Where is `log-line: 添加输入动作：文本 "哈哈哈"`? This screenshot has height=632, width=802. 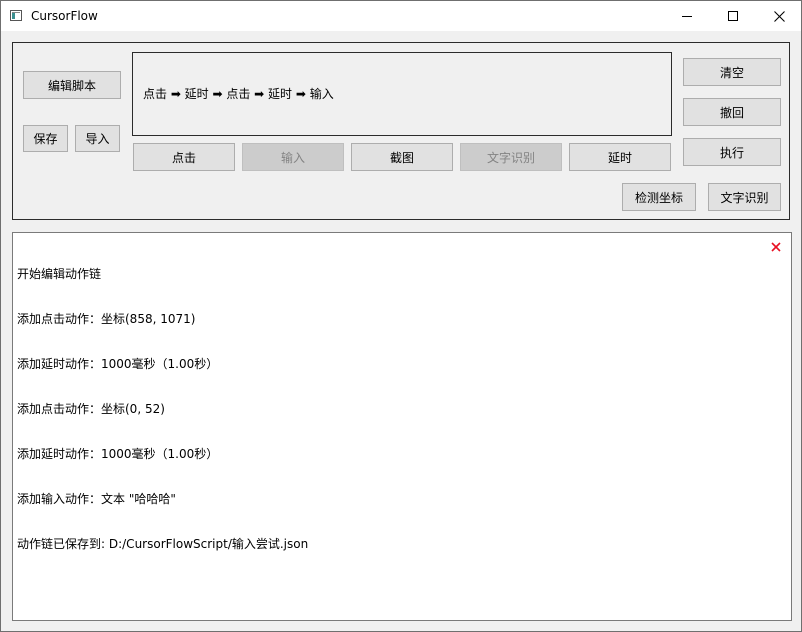 log-line: 添加输入动作：文本 "哈哈哈" is located at coordinates (96, 499).